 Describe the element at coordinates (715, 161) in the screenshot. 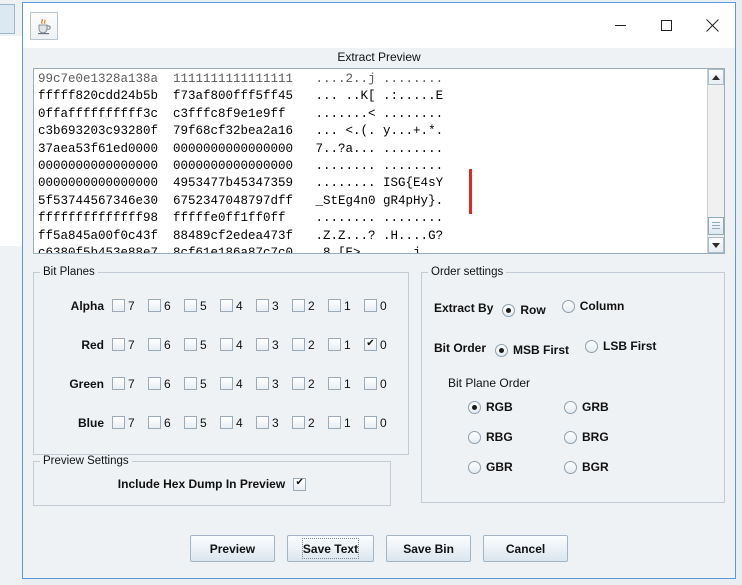

I see `hex-dump-scrollbar` at that location.